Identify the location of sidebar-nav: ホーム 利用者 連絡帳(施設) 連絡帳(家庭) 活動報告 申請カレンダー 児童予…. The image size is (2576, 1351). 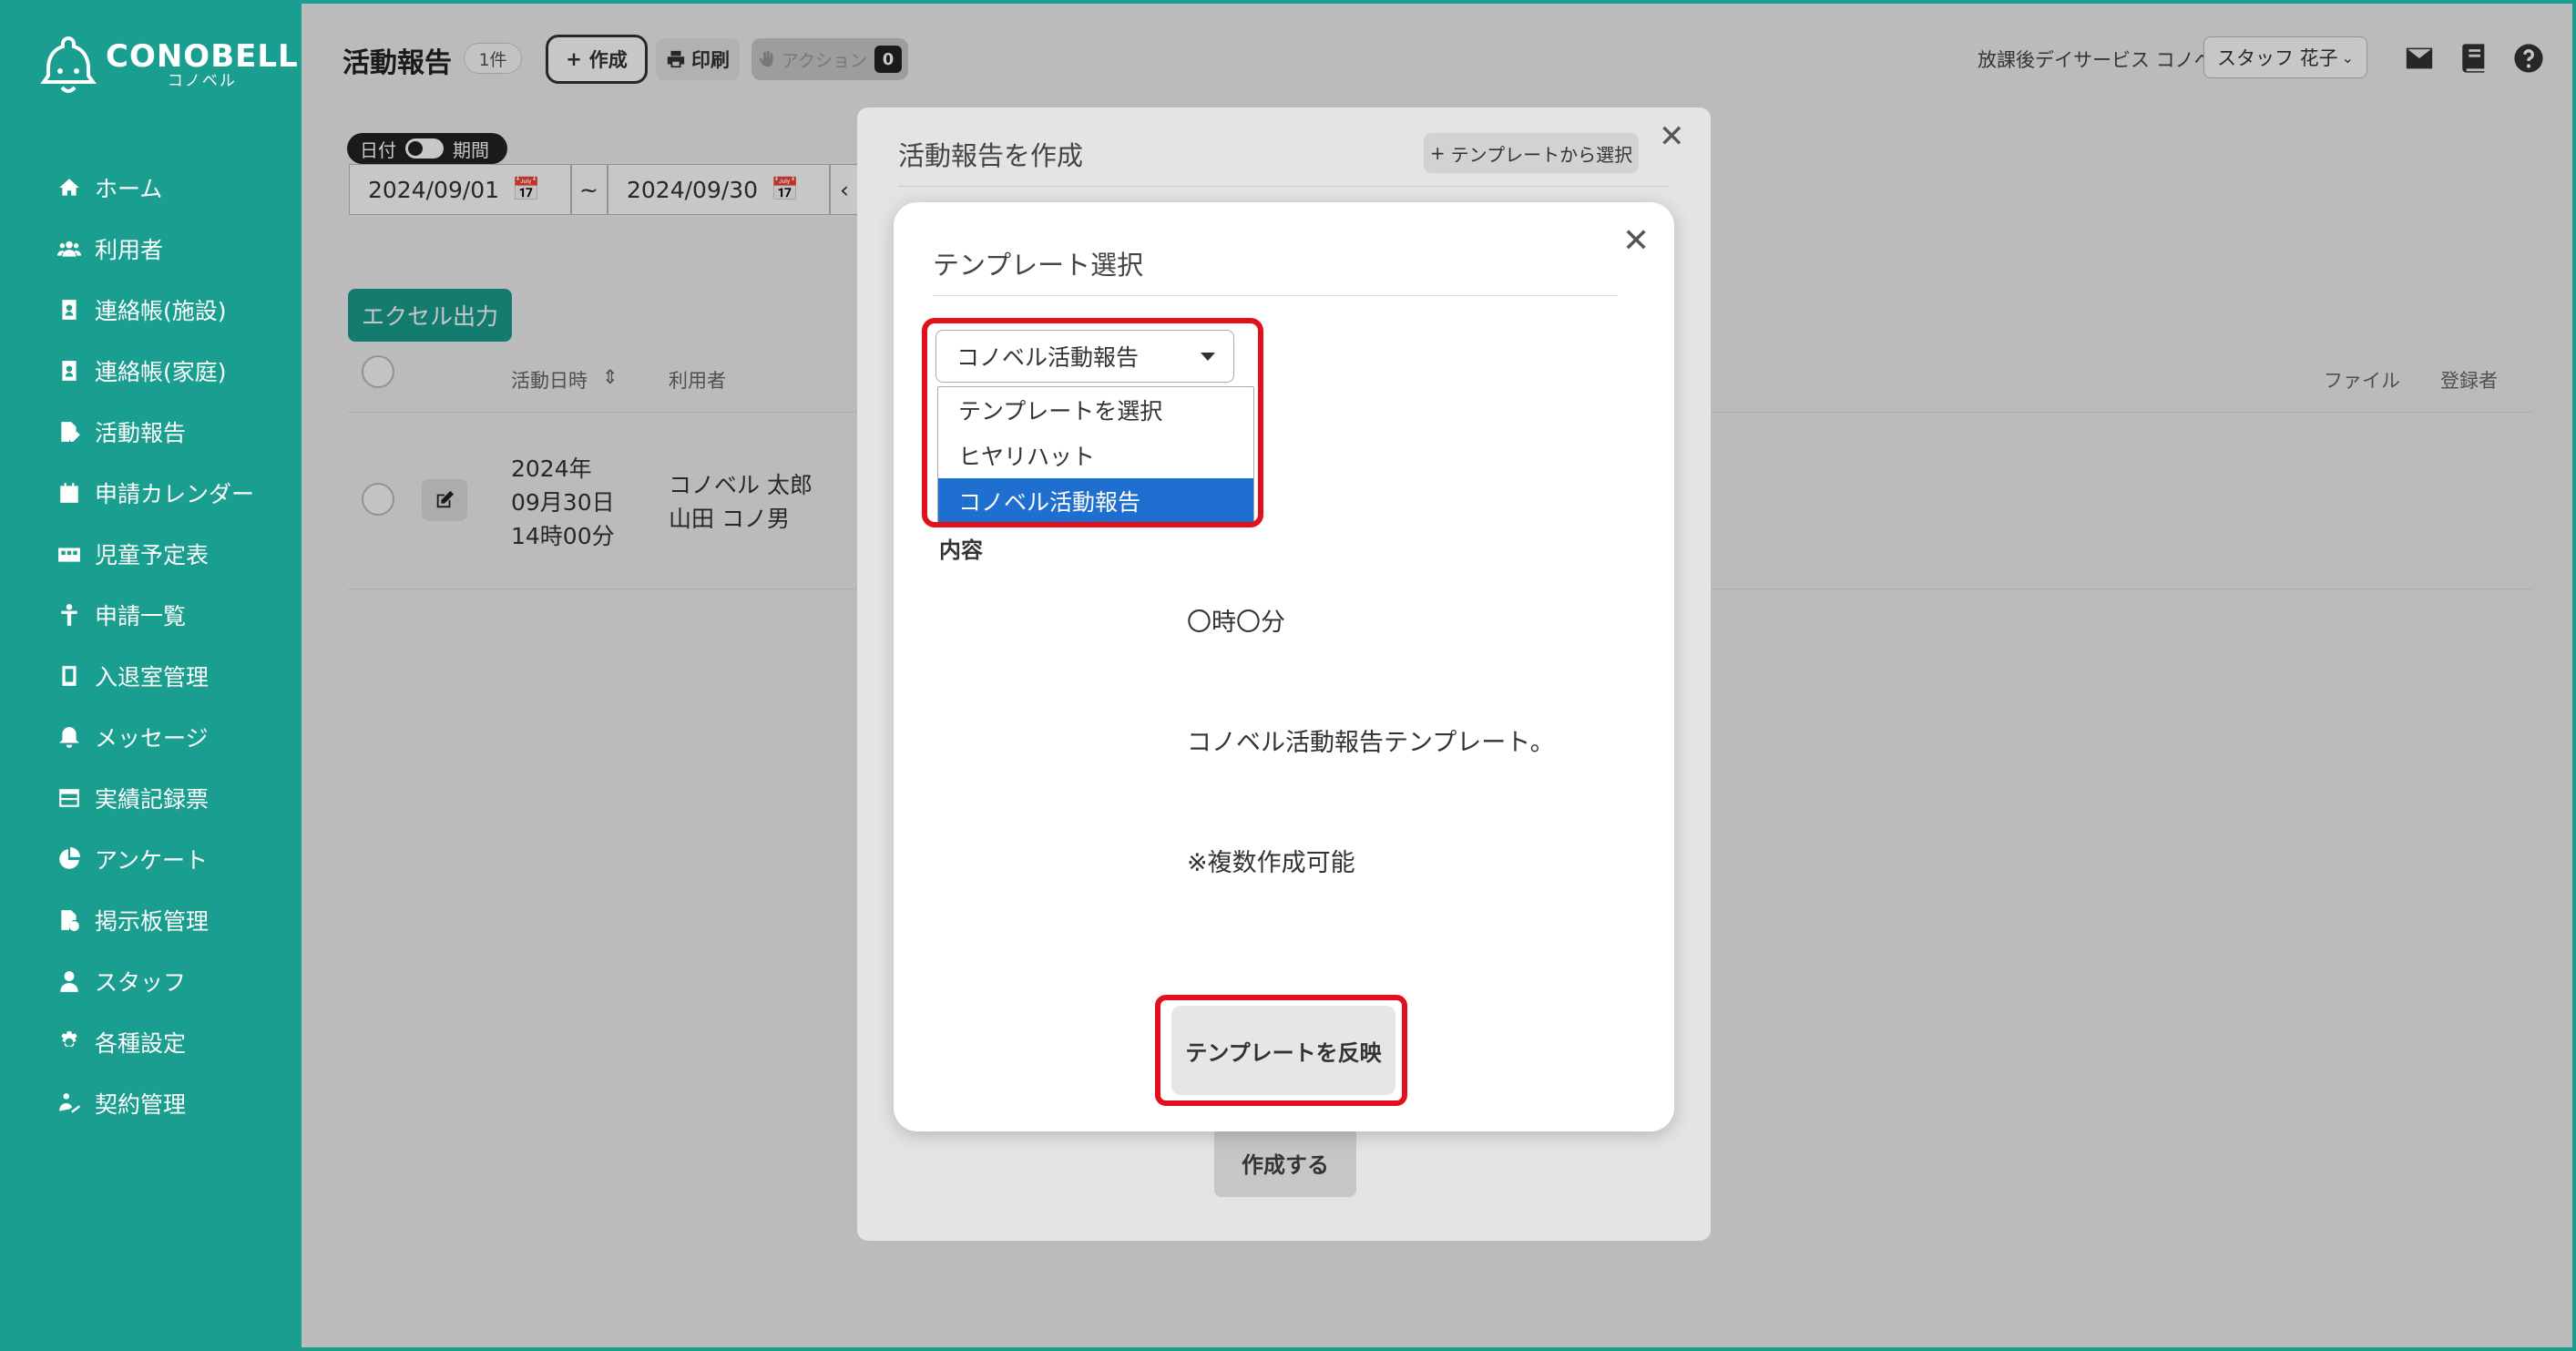
(153, 645).